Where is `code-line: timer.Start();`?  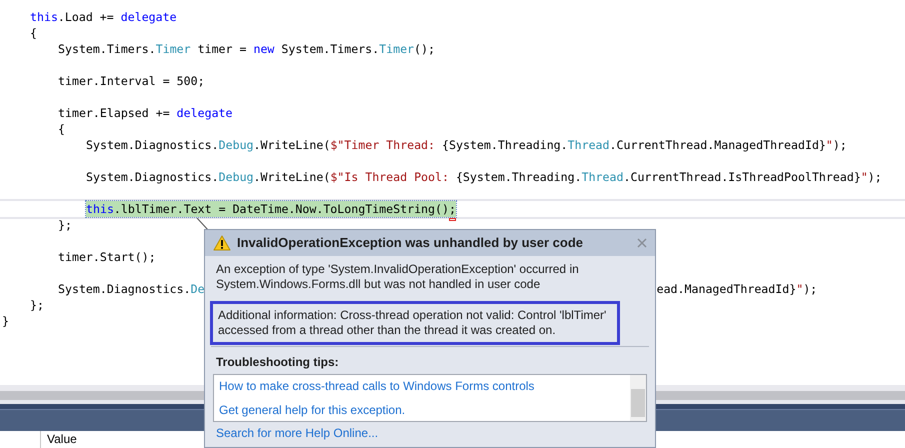 code-line: timer.Start(); is located at coordinates (107, 257).